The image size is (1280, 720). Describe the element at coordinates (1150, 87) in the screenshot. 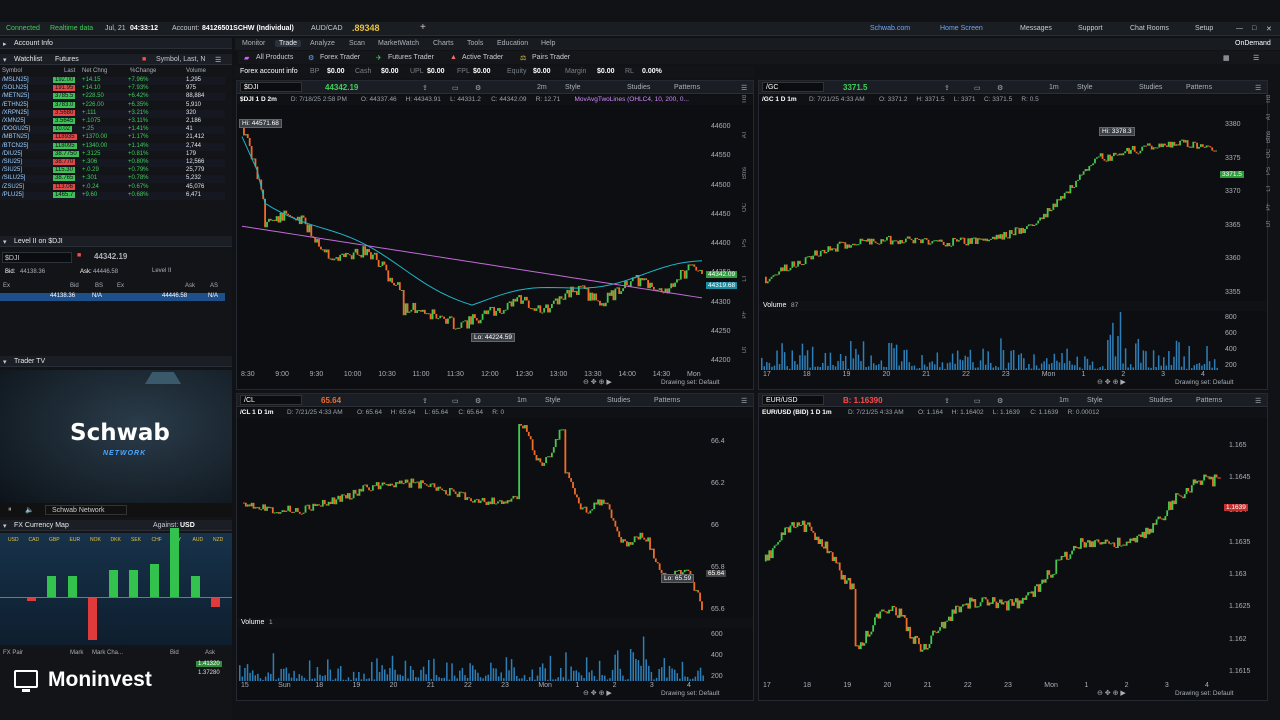

I see `gc-studies-button: Studies` at that location.